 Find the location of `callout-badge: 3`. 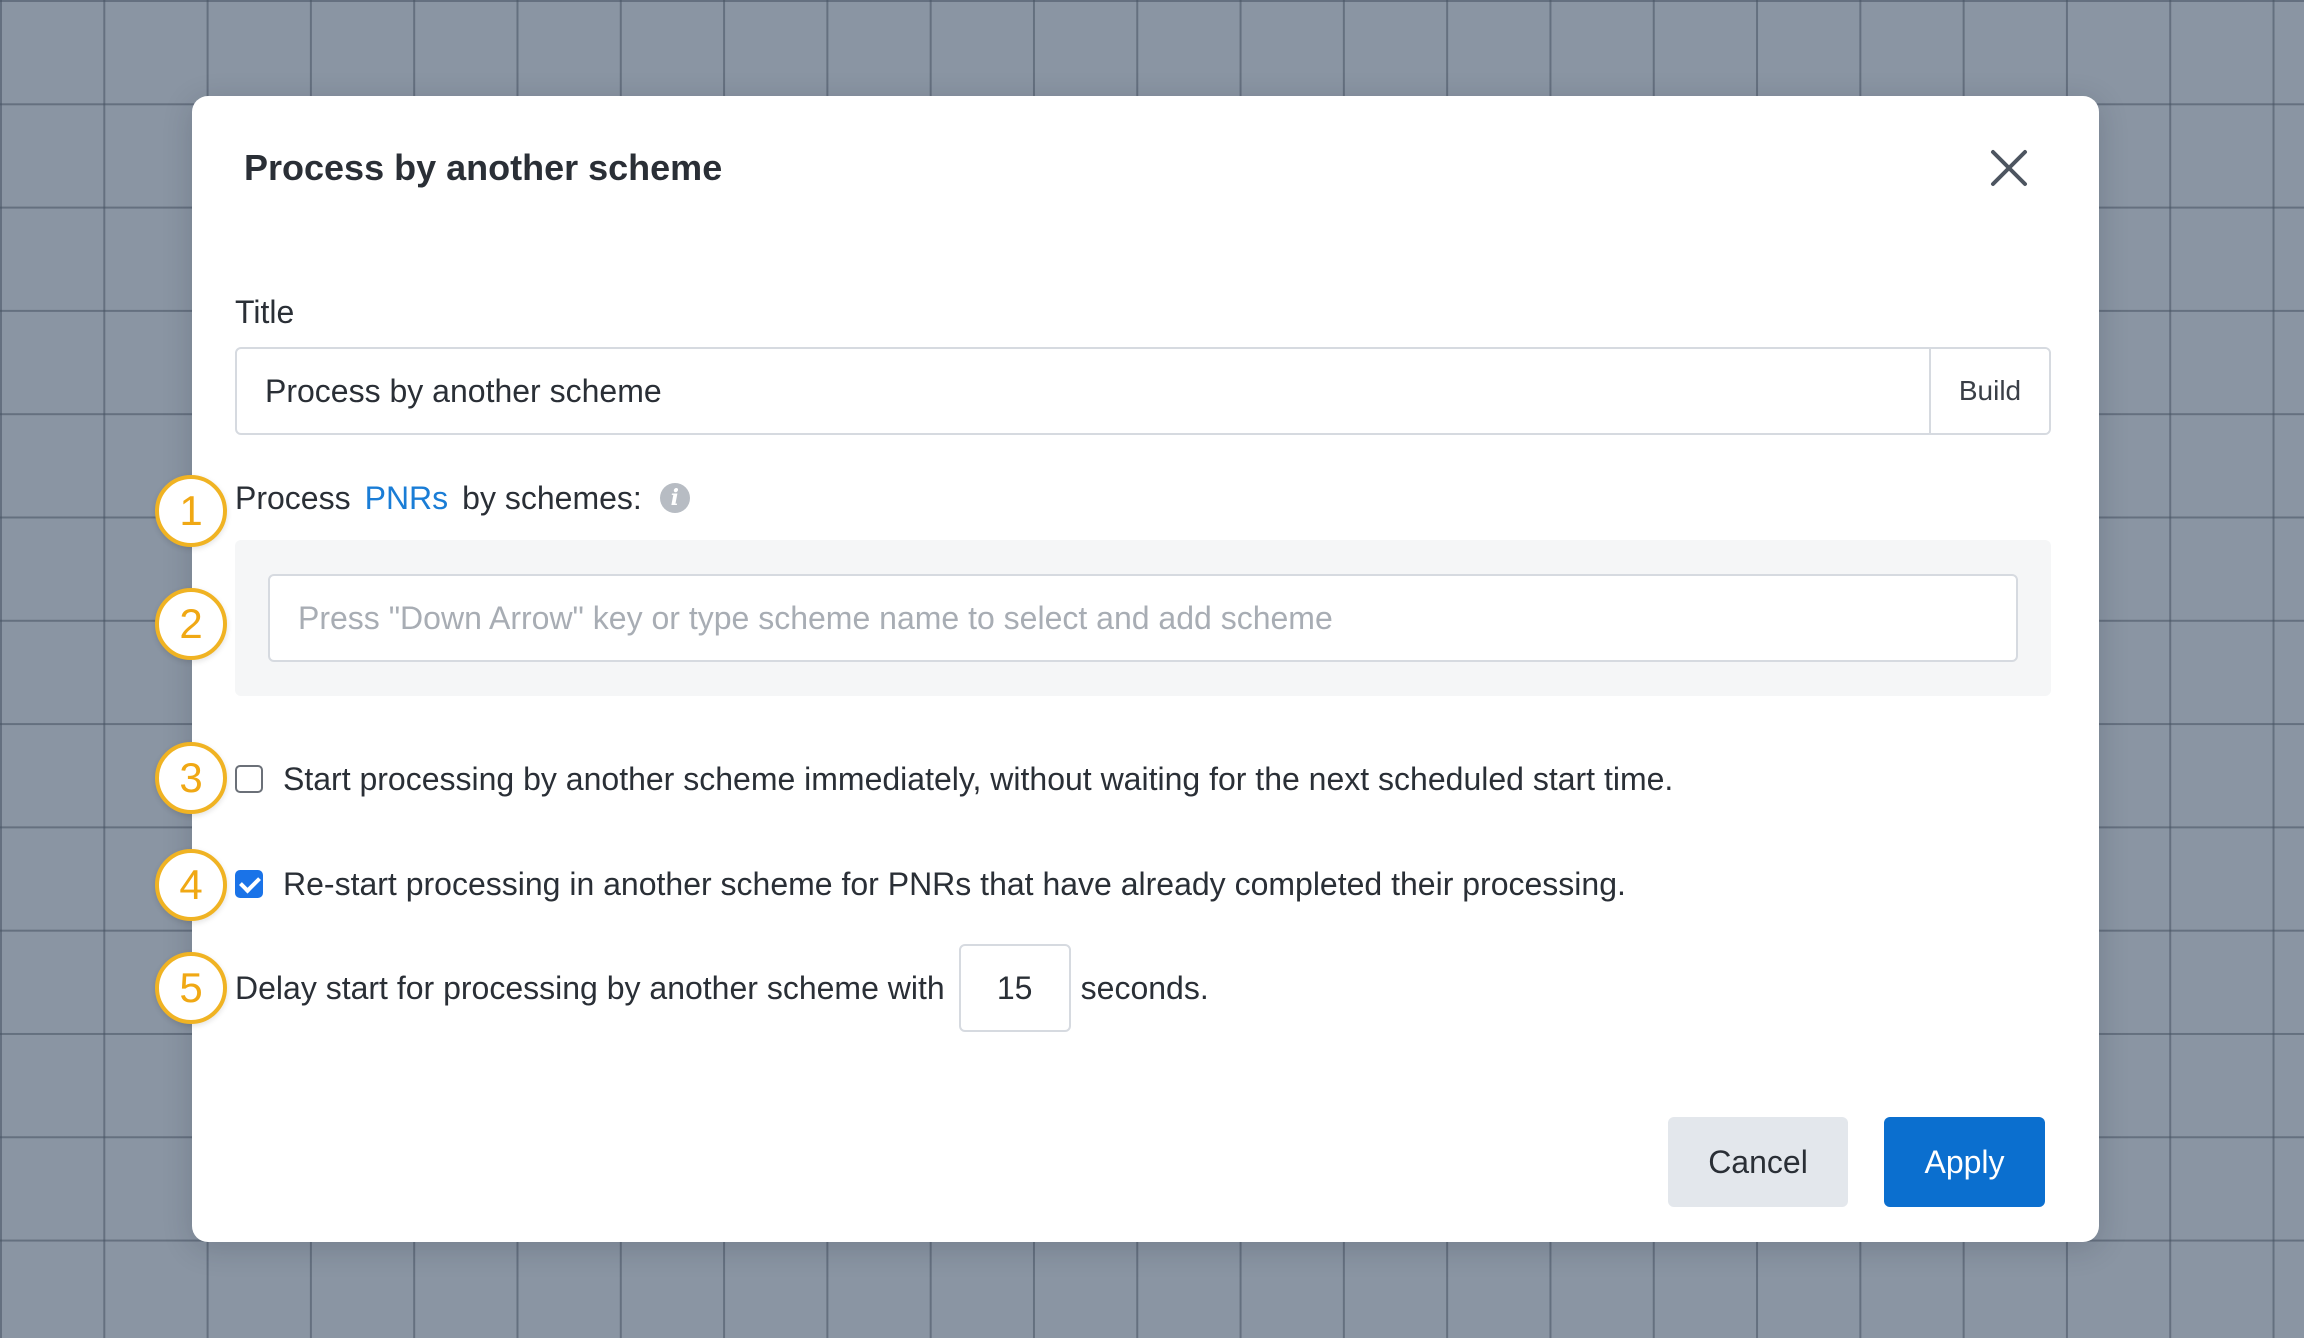

callout-badge: 3 is located at coordinates (191, 778).